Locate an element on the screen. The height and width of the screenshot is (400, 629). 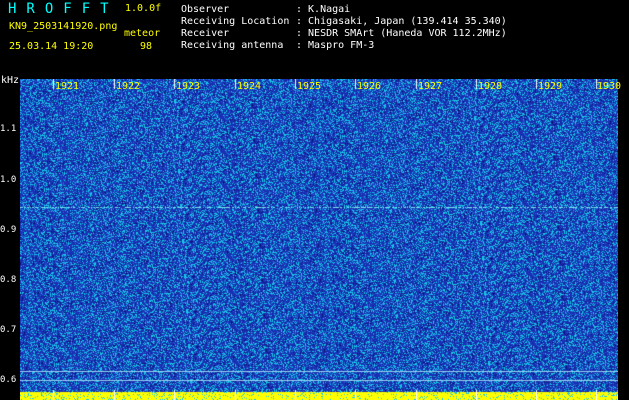
file-name: KN9_2503141920.png is located at coordinates (63, 26).